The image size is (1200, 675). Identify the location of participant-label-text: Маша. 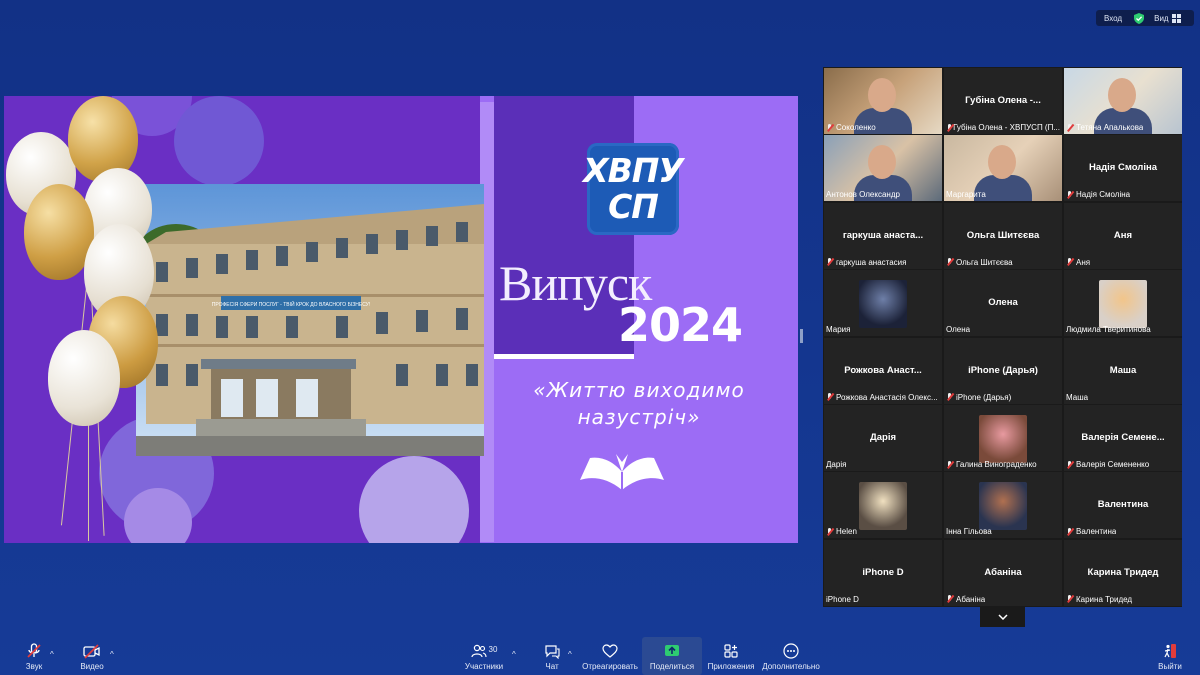
(1077, 397).